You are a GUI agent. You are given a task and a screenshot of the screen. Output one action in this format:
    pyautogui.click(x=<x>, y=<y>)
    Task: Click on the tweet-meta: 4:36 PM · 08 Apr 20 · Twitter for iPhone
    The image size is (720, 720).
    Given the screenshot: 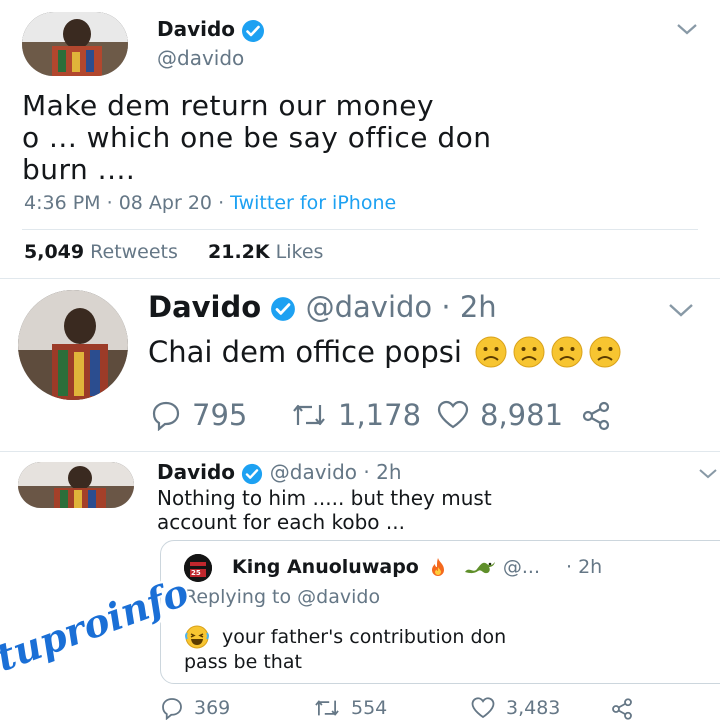 What is the action you would take?
    pyautogui.click(x=210, y=203)
    